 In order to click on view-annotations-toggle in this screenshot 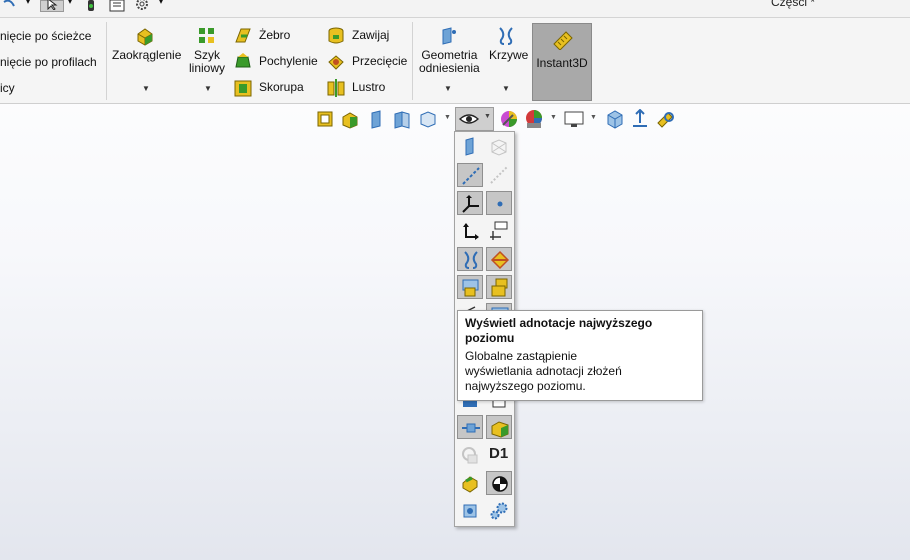, I will do `click(470, 287)`.